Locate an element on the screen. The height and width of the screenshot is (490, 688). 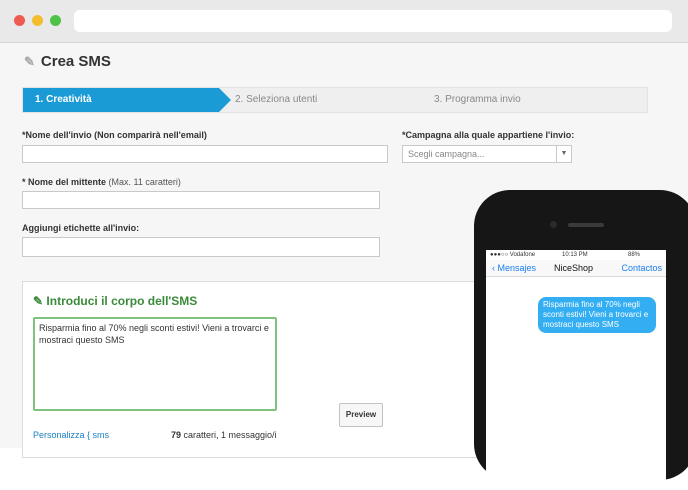
name-input is located at coordinates (205, 154).